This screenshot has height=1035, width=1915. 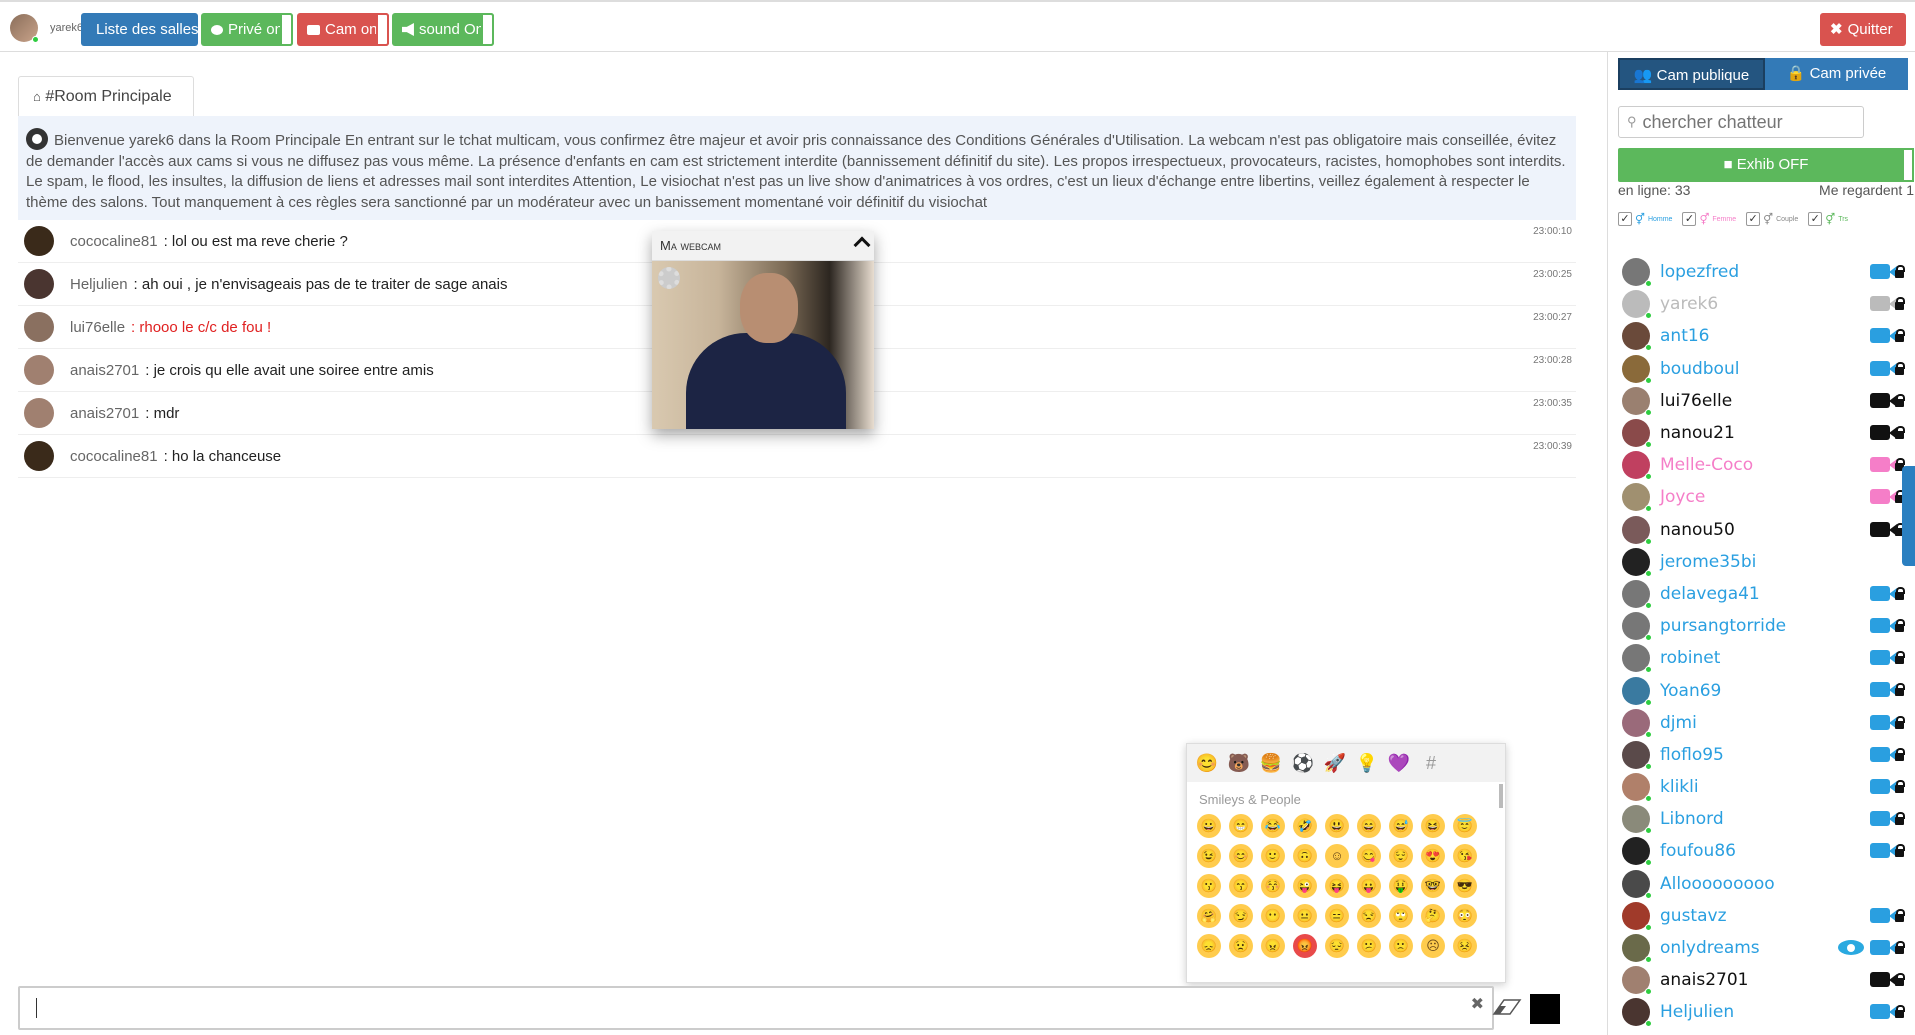 What do you see at coordinates (1763, 401) in the screenshot?
I see `user-row: lui76elle` at bounding box center [1763, 401].